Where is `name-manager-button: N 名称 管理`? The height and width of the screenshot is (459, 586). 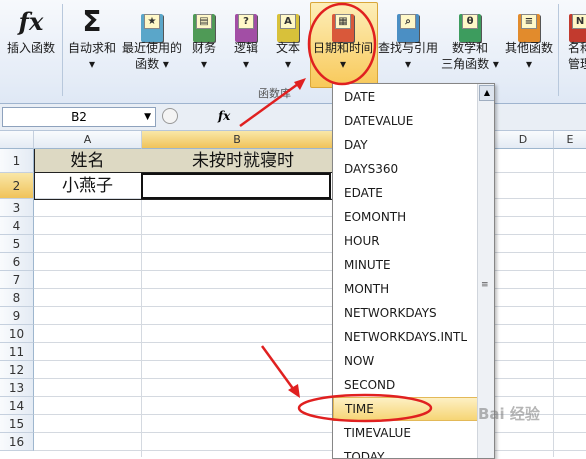 name-manager-button: N 名称 管理 is located at coordinates (573, 43).